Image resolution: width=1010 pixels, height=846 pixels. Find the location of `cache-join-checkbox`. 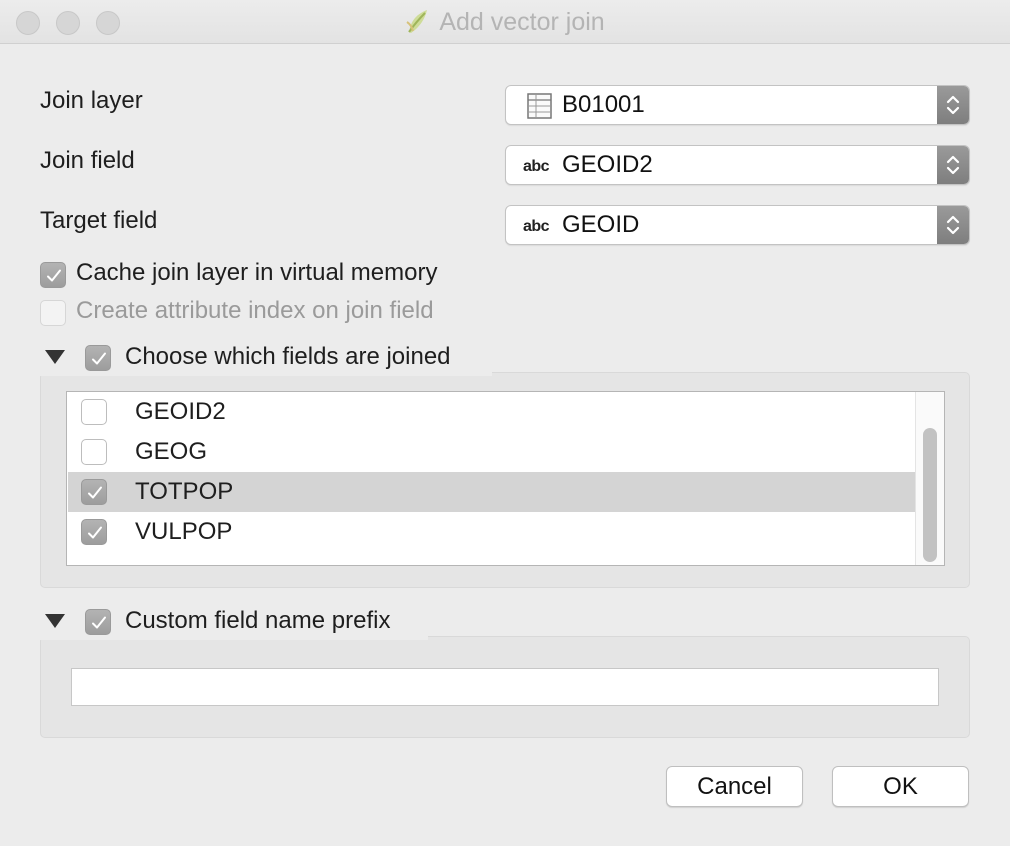

cache-join-checkbox is located at coordinates (53, 275).